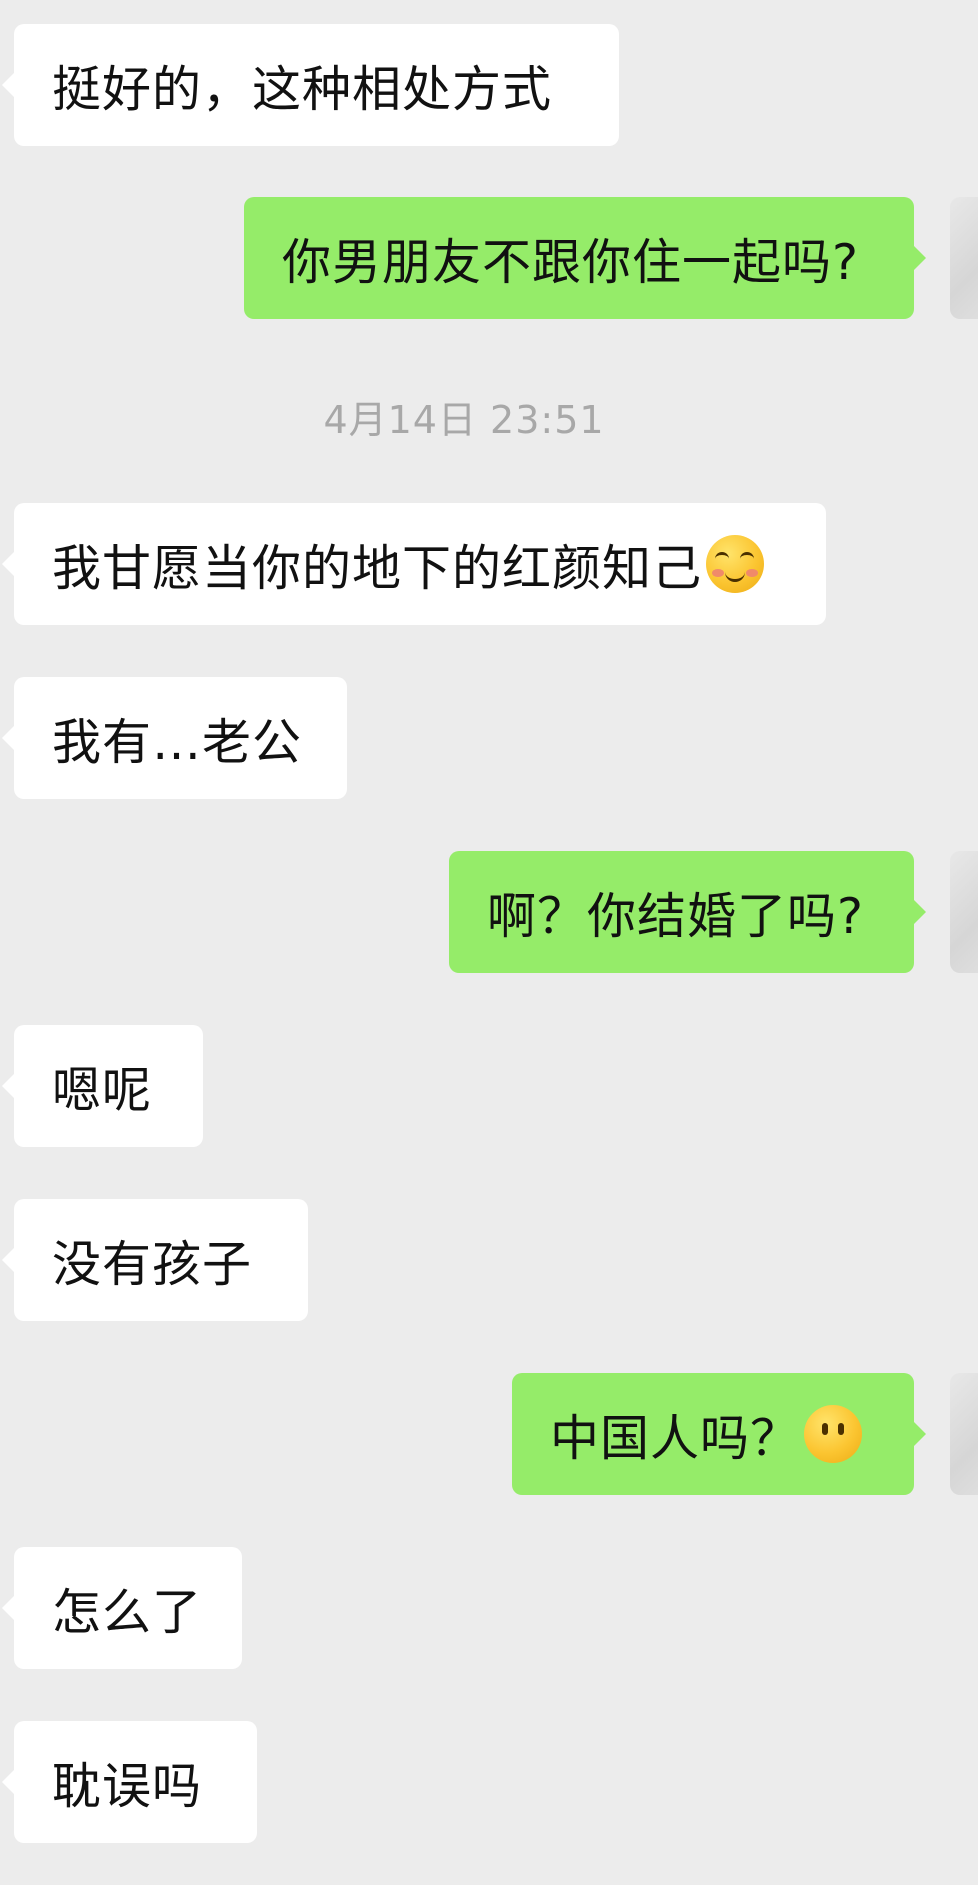 Image resolution: width=978 pixels, height=1885 pixels. Describe the element at coordinates (675, 1438) in the screenshot. I see `message-text: 中国人吗？` at that location.